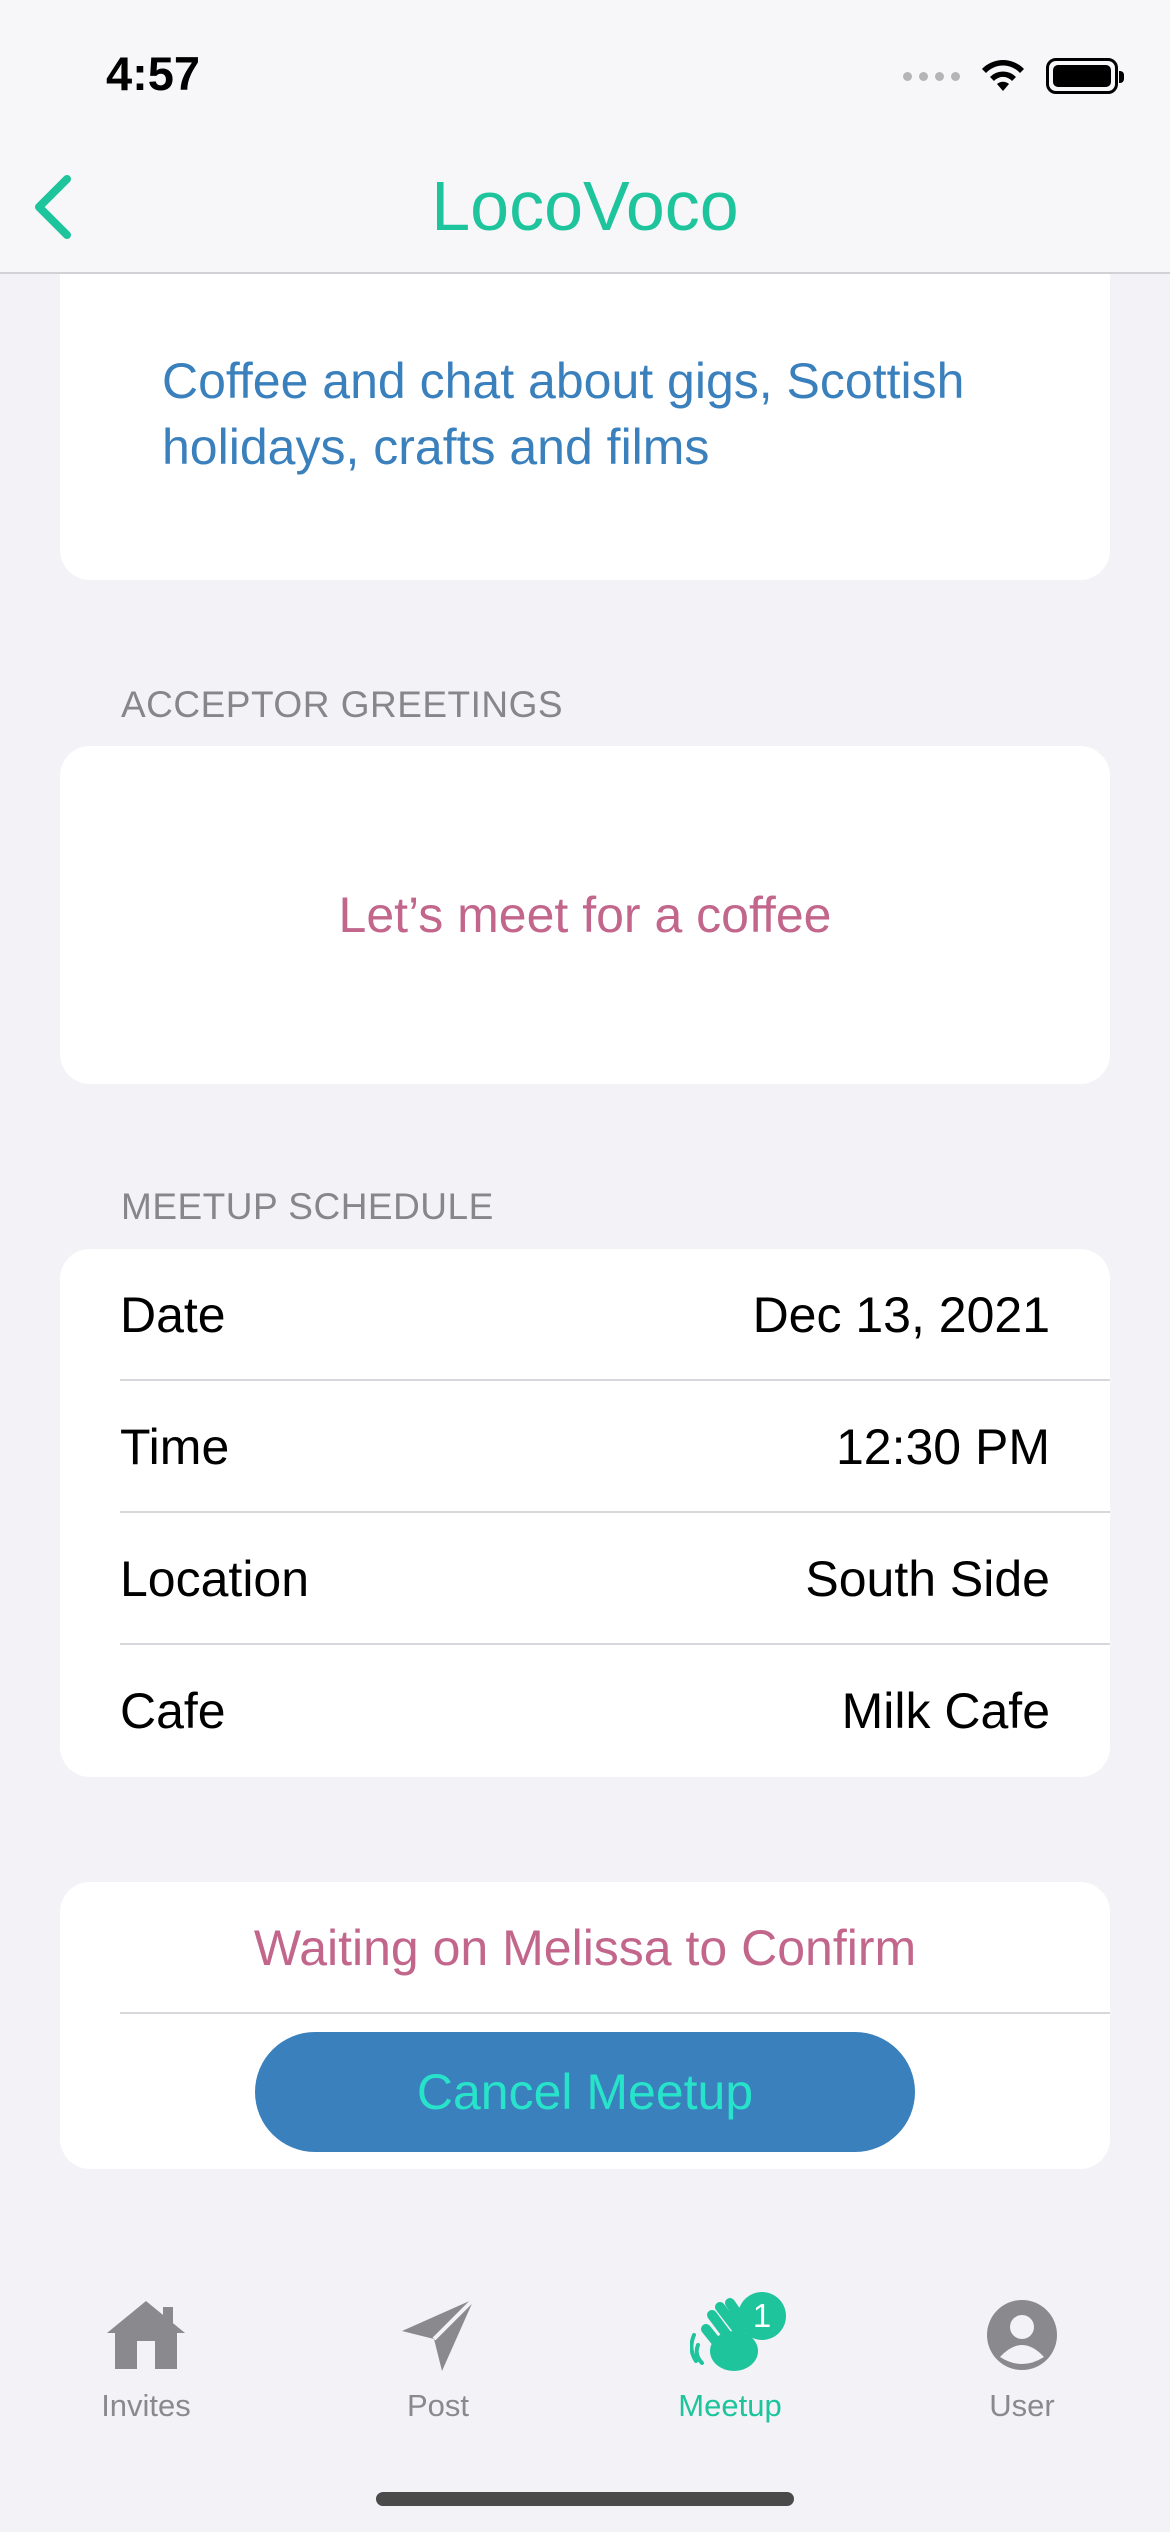  What do you see at coordinates (1022, 2335) in the screenshot?
I see `person-circle-icon` at bounding box center [1022, 2335].